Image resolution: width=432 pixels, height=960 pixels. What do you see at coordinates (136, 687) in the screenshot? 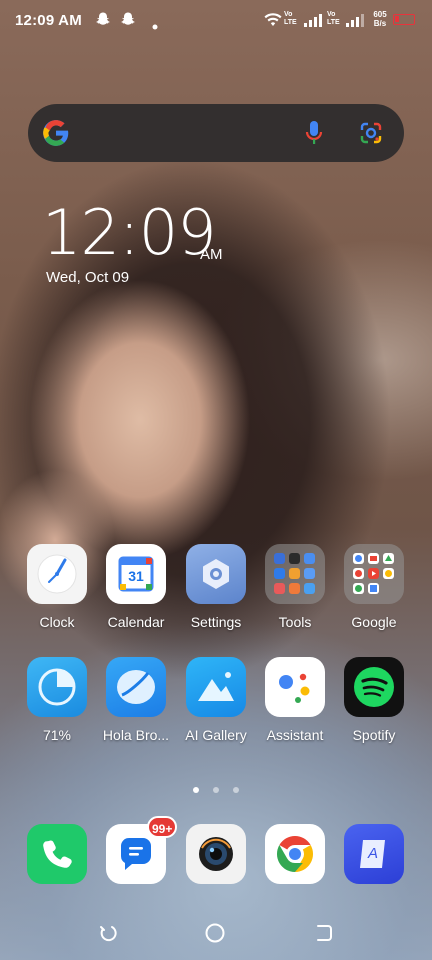
I see `browser-icon` at bounding box center [136, 687].